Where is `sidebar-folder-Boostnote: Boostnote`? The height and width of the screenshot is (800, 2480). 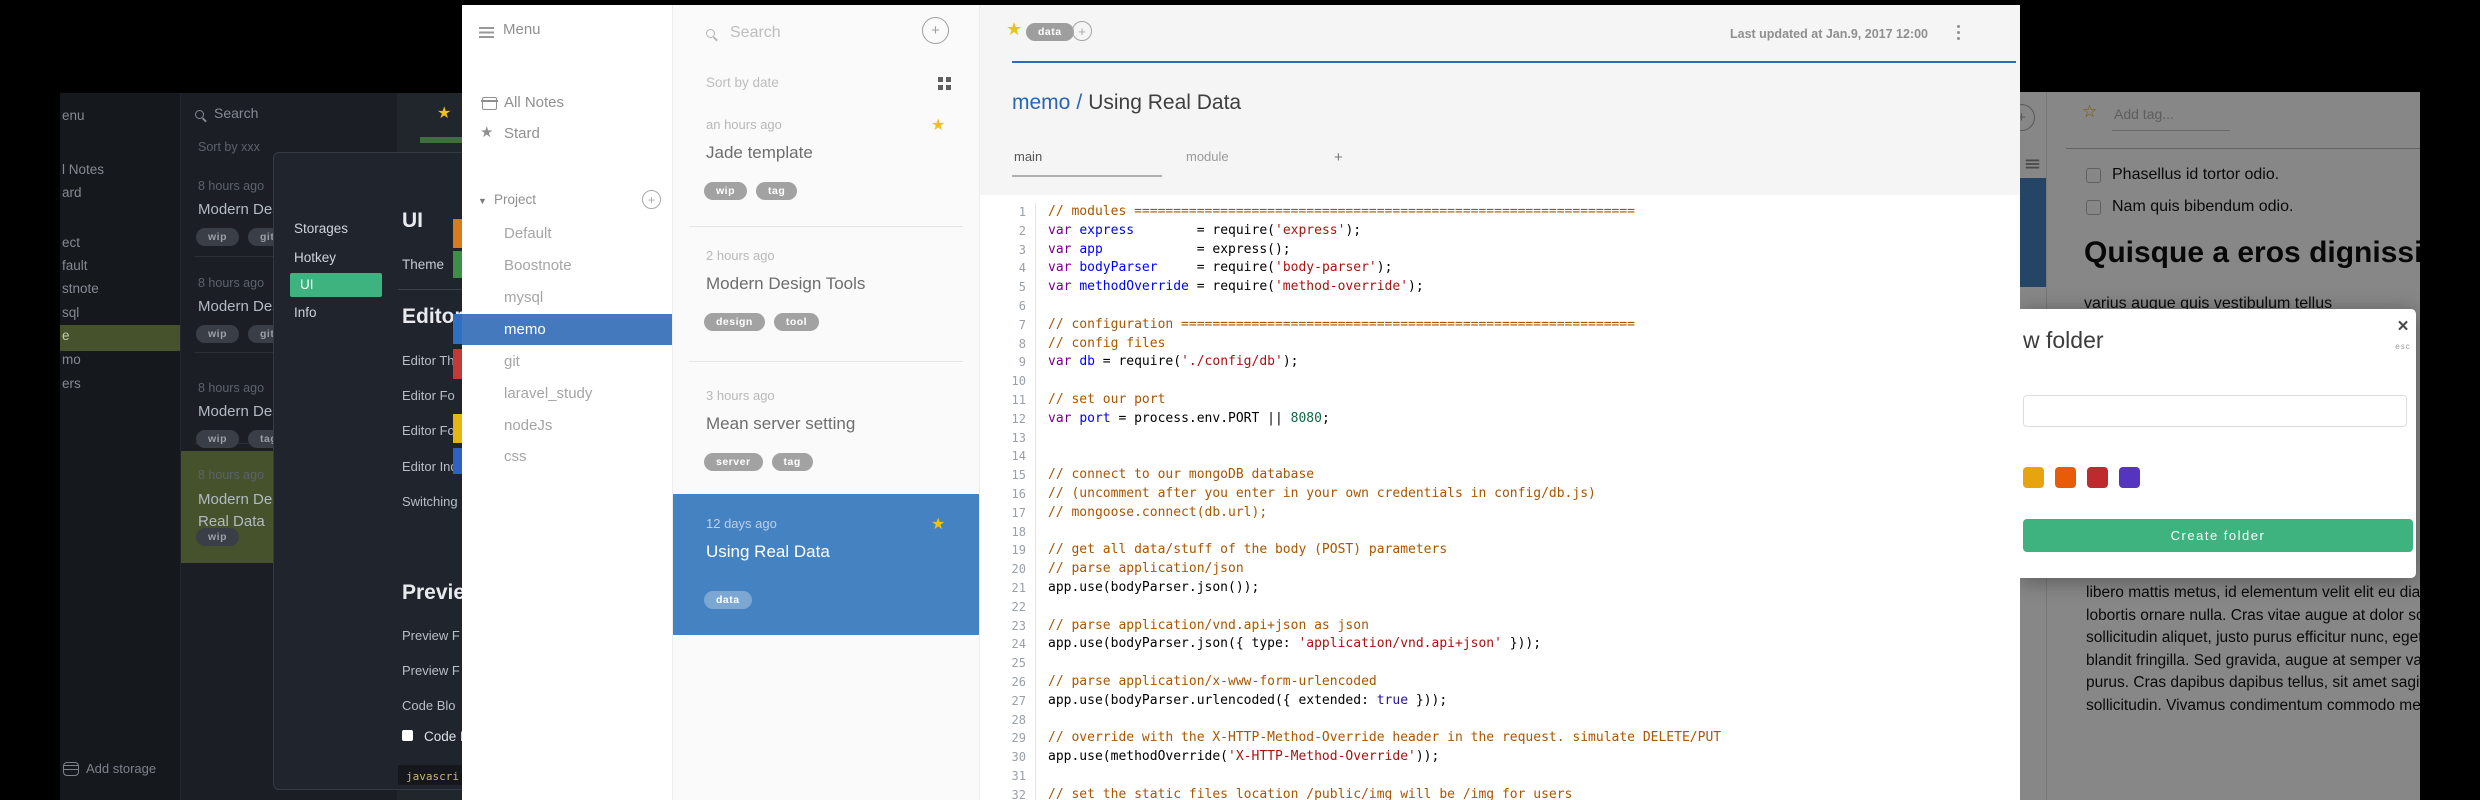 sidebar-folder-Boostnote: Boostnote is located at coordinates (538, 265).